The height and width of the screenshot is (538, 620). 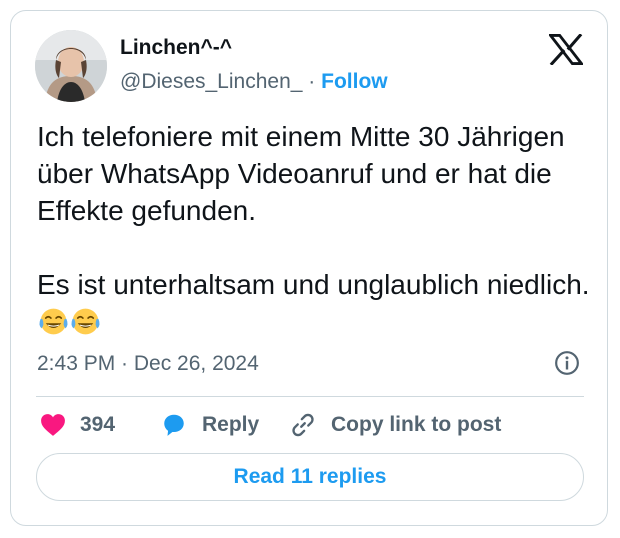 I want to click on read-replies-label: Read 11 replies, so click(x=310, y=476).